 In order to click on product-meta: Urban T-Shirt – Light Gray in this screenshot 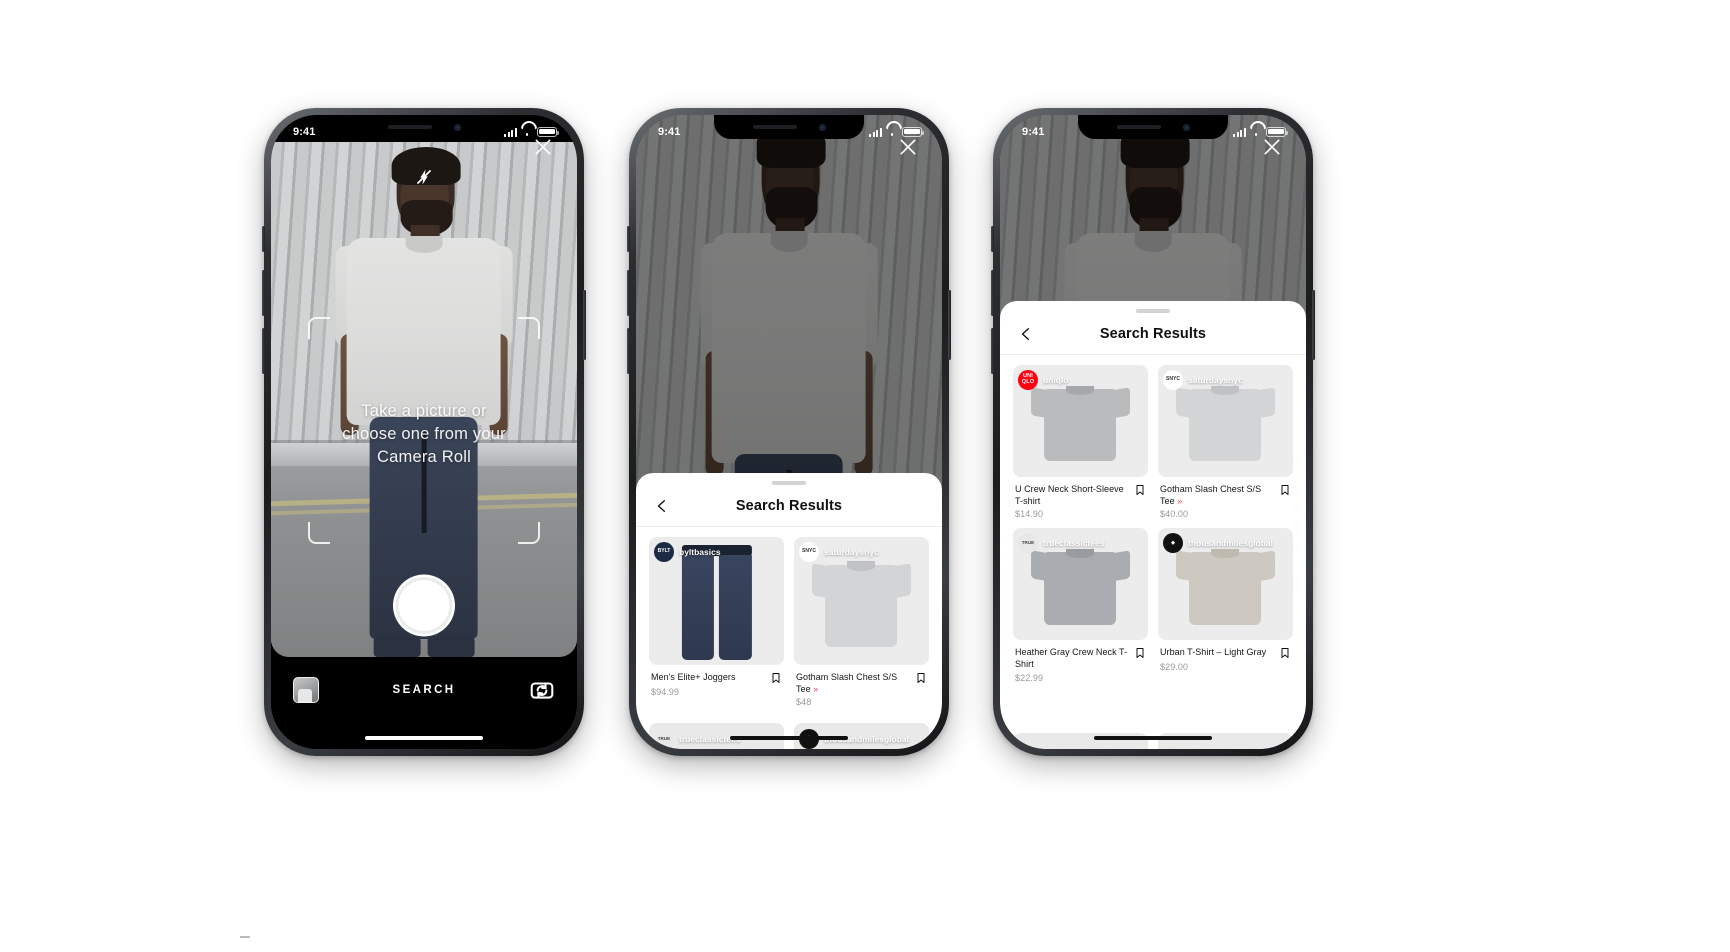, I will do `click(1225, 650)`.